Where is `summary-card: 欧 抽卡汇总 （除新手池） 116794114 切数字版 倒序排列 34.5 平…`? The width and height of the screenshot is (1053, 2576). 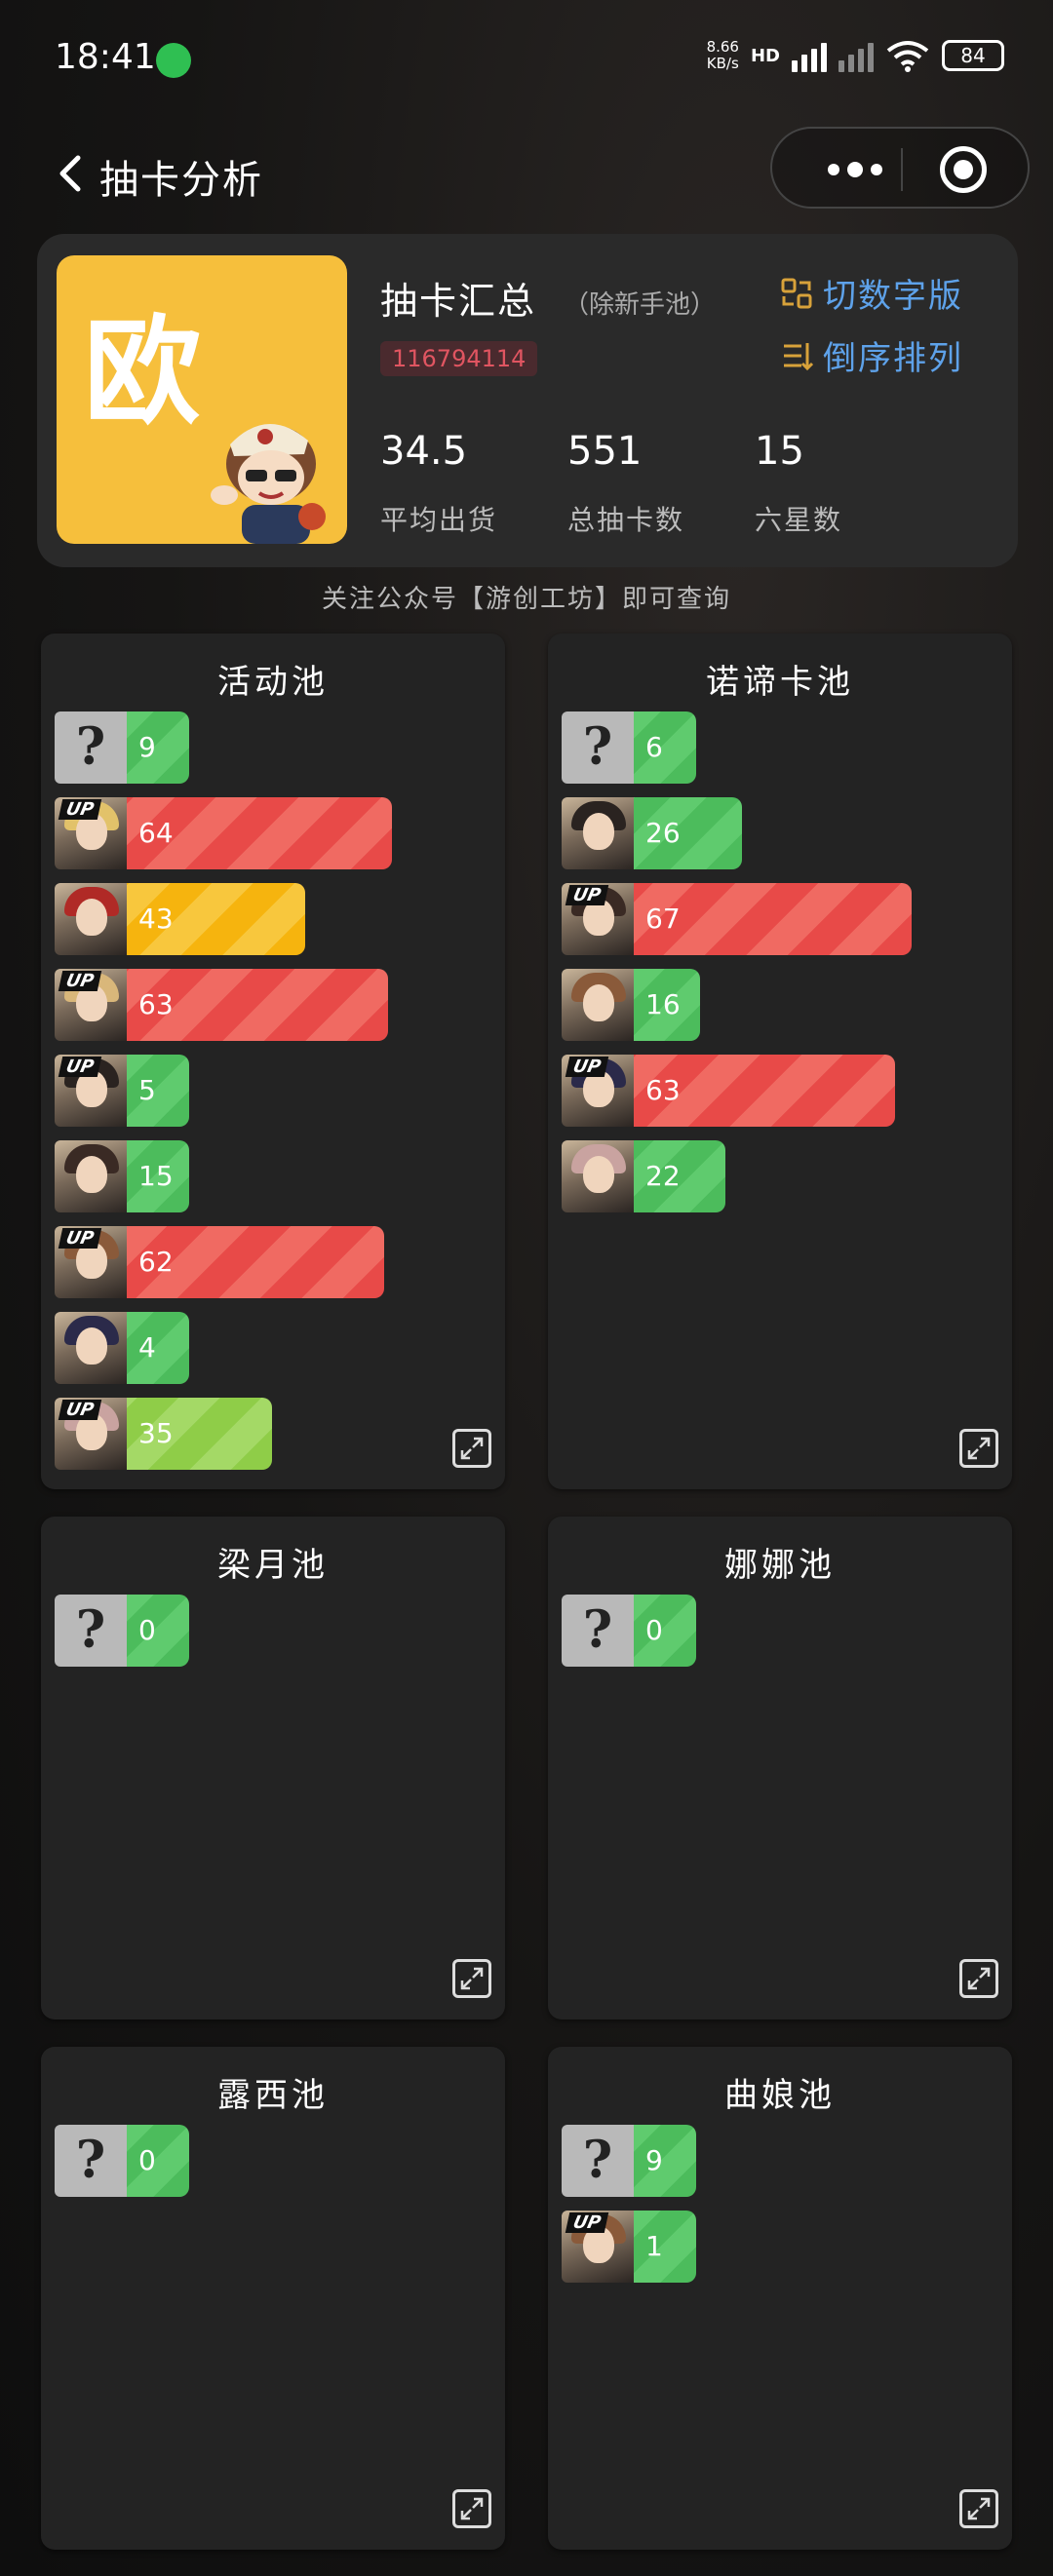
summary-card: 欧 抽卡汇总 （除新手池） 116794114 切数字版 倒序排列 34.5 平… is located at coordinates (527, 400).